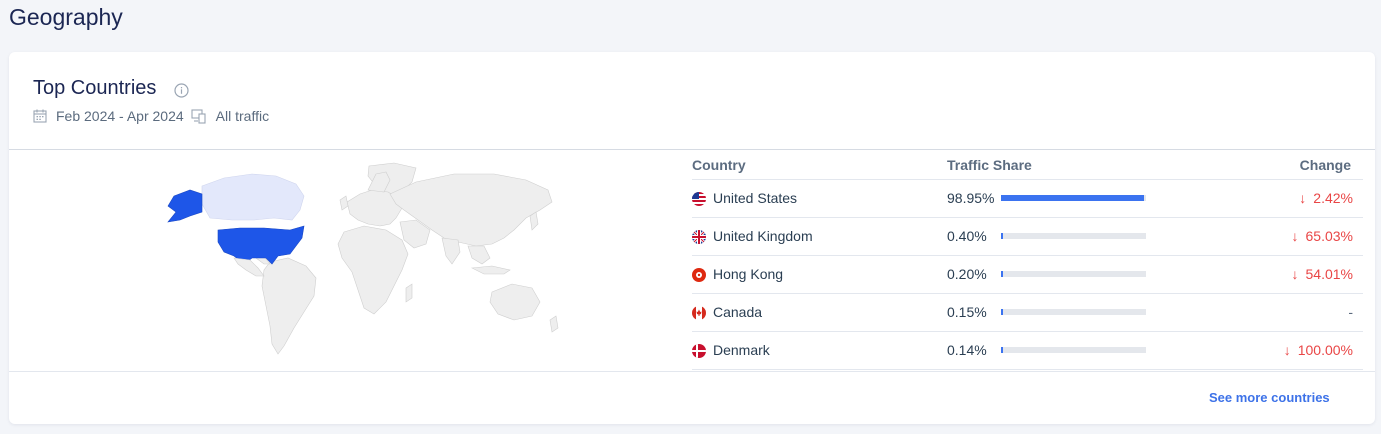 This screenshot has width=1381, height=434. Describe the element at coordinates (490, 270) in the screenshot. I see `map-indonesia` at that location.